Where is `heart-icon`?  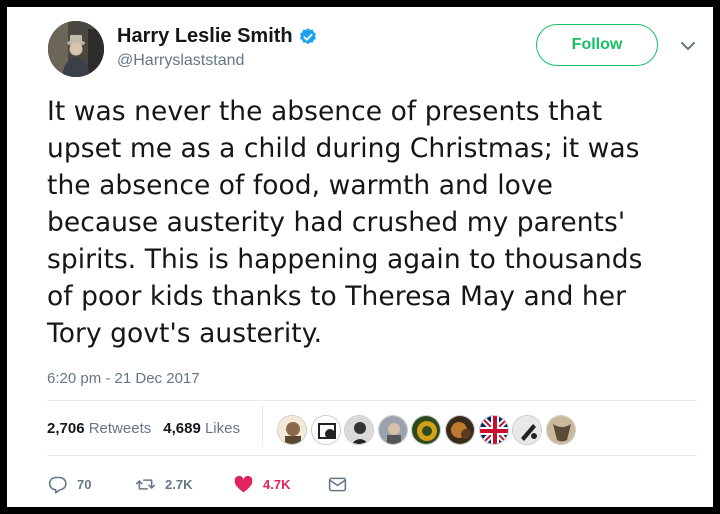 heart-icon is located at coordinates (243, 484).